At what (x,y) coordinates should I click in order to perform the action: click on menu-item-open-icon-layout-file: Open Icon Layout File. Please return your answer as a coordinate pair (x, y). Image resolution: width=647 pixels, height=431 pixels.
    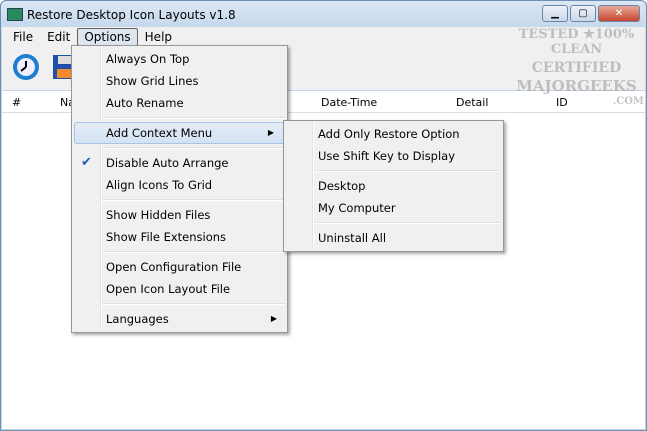
    Looking at the image, I should click on (179, 289).